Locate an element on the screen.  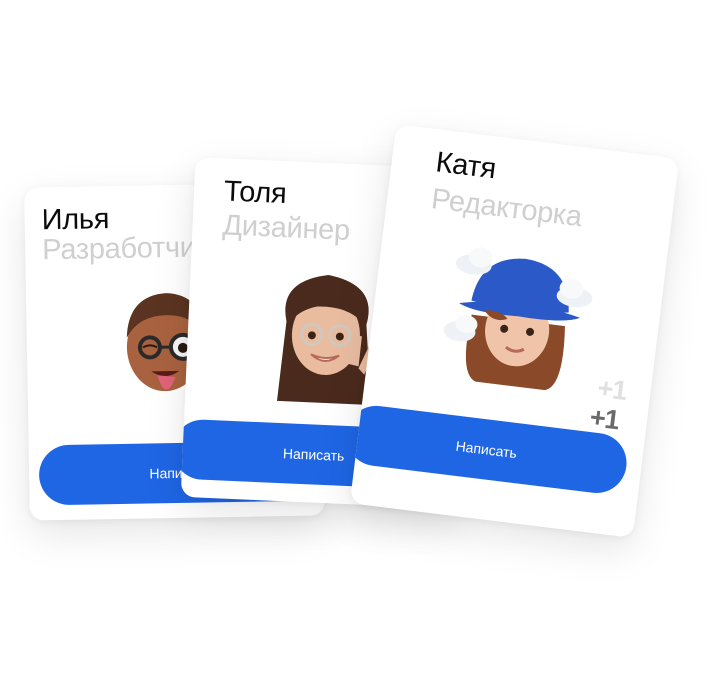
write-button: Написать is located at coordinates (489, 449).